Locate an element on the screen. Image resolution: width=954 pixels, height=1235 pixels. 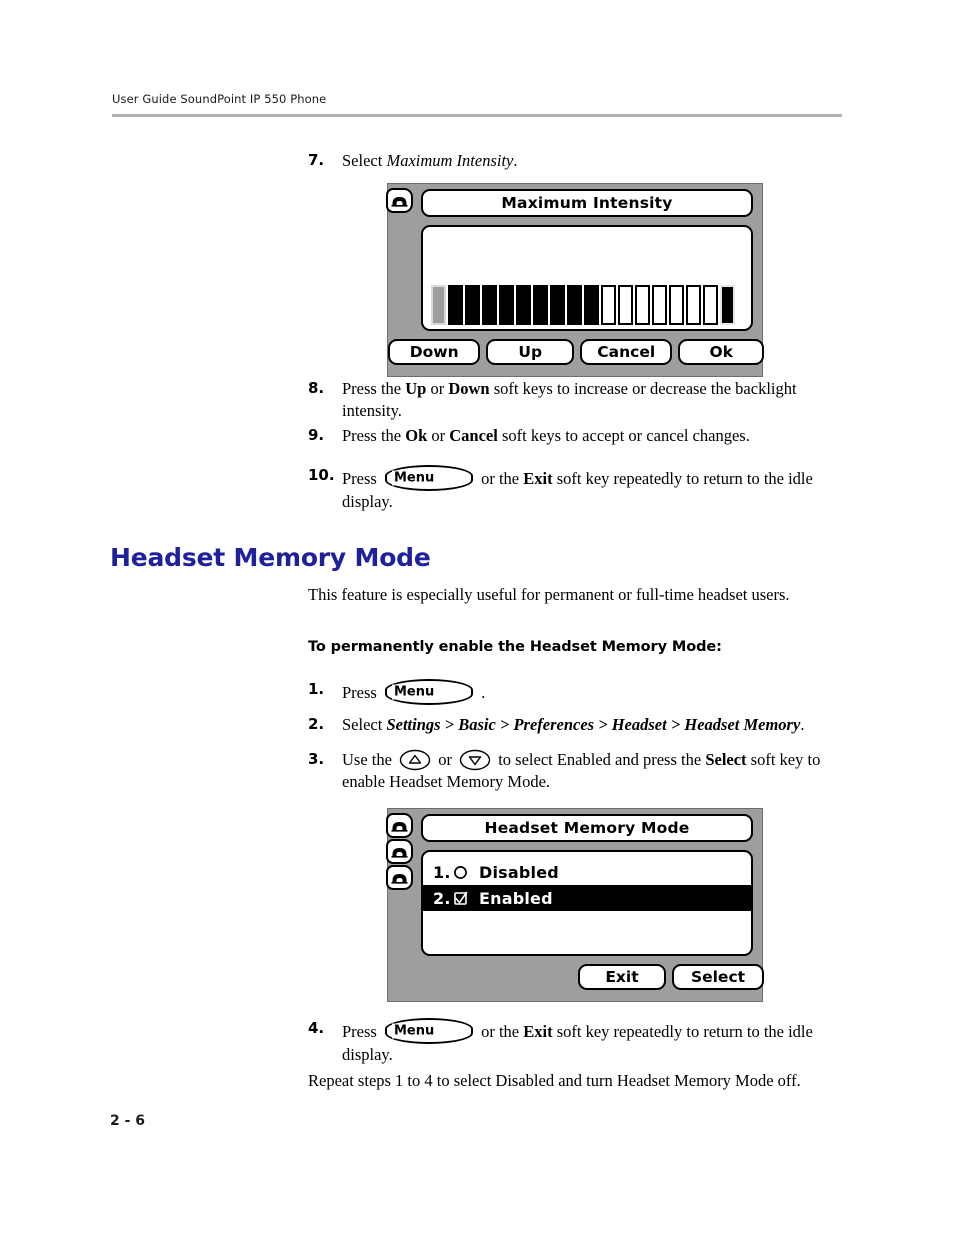
running-header: User Guide SoundPoint IP 550 Phone is located at coordinates (477, 99).